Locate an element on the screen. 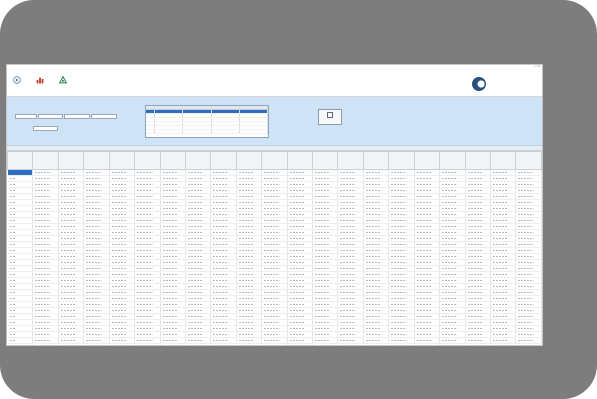  toolbar-recycle-button is located at coordinates (63, 84).